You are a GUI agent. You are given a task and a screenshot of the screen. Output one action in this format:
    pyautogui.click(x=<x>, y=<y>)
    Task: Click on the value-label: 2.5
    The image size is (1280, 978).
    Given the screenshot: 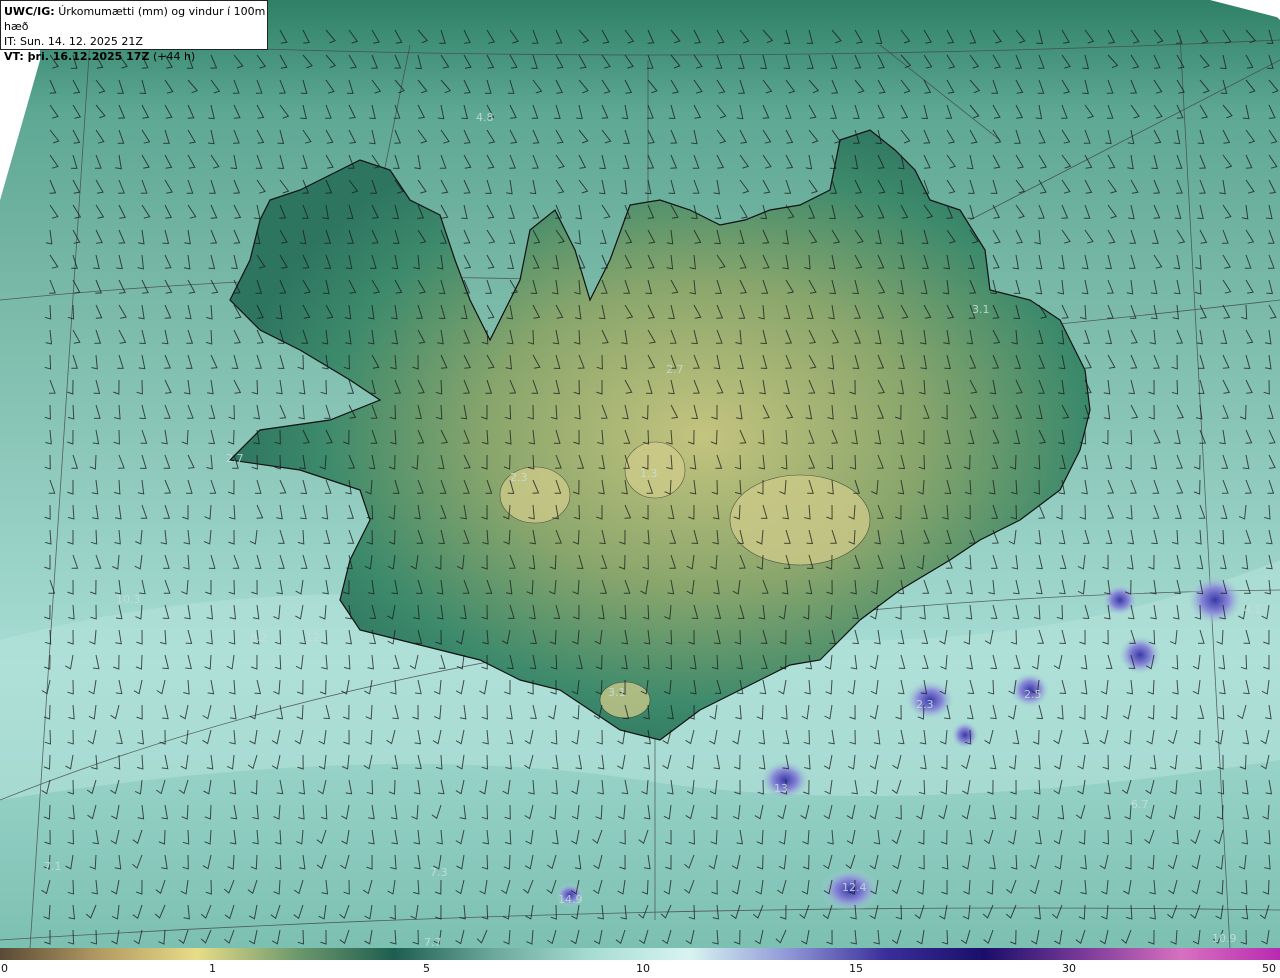 What is the action you would take?
    pyautogui.click(x=1033, y=694)
    